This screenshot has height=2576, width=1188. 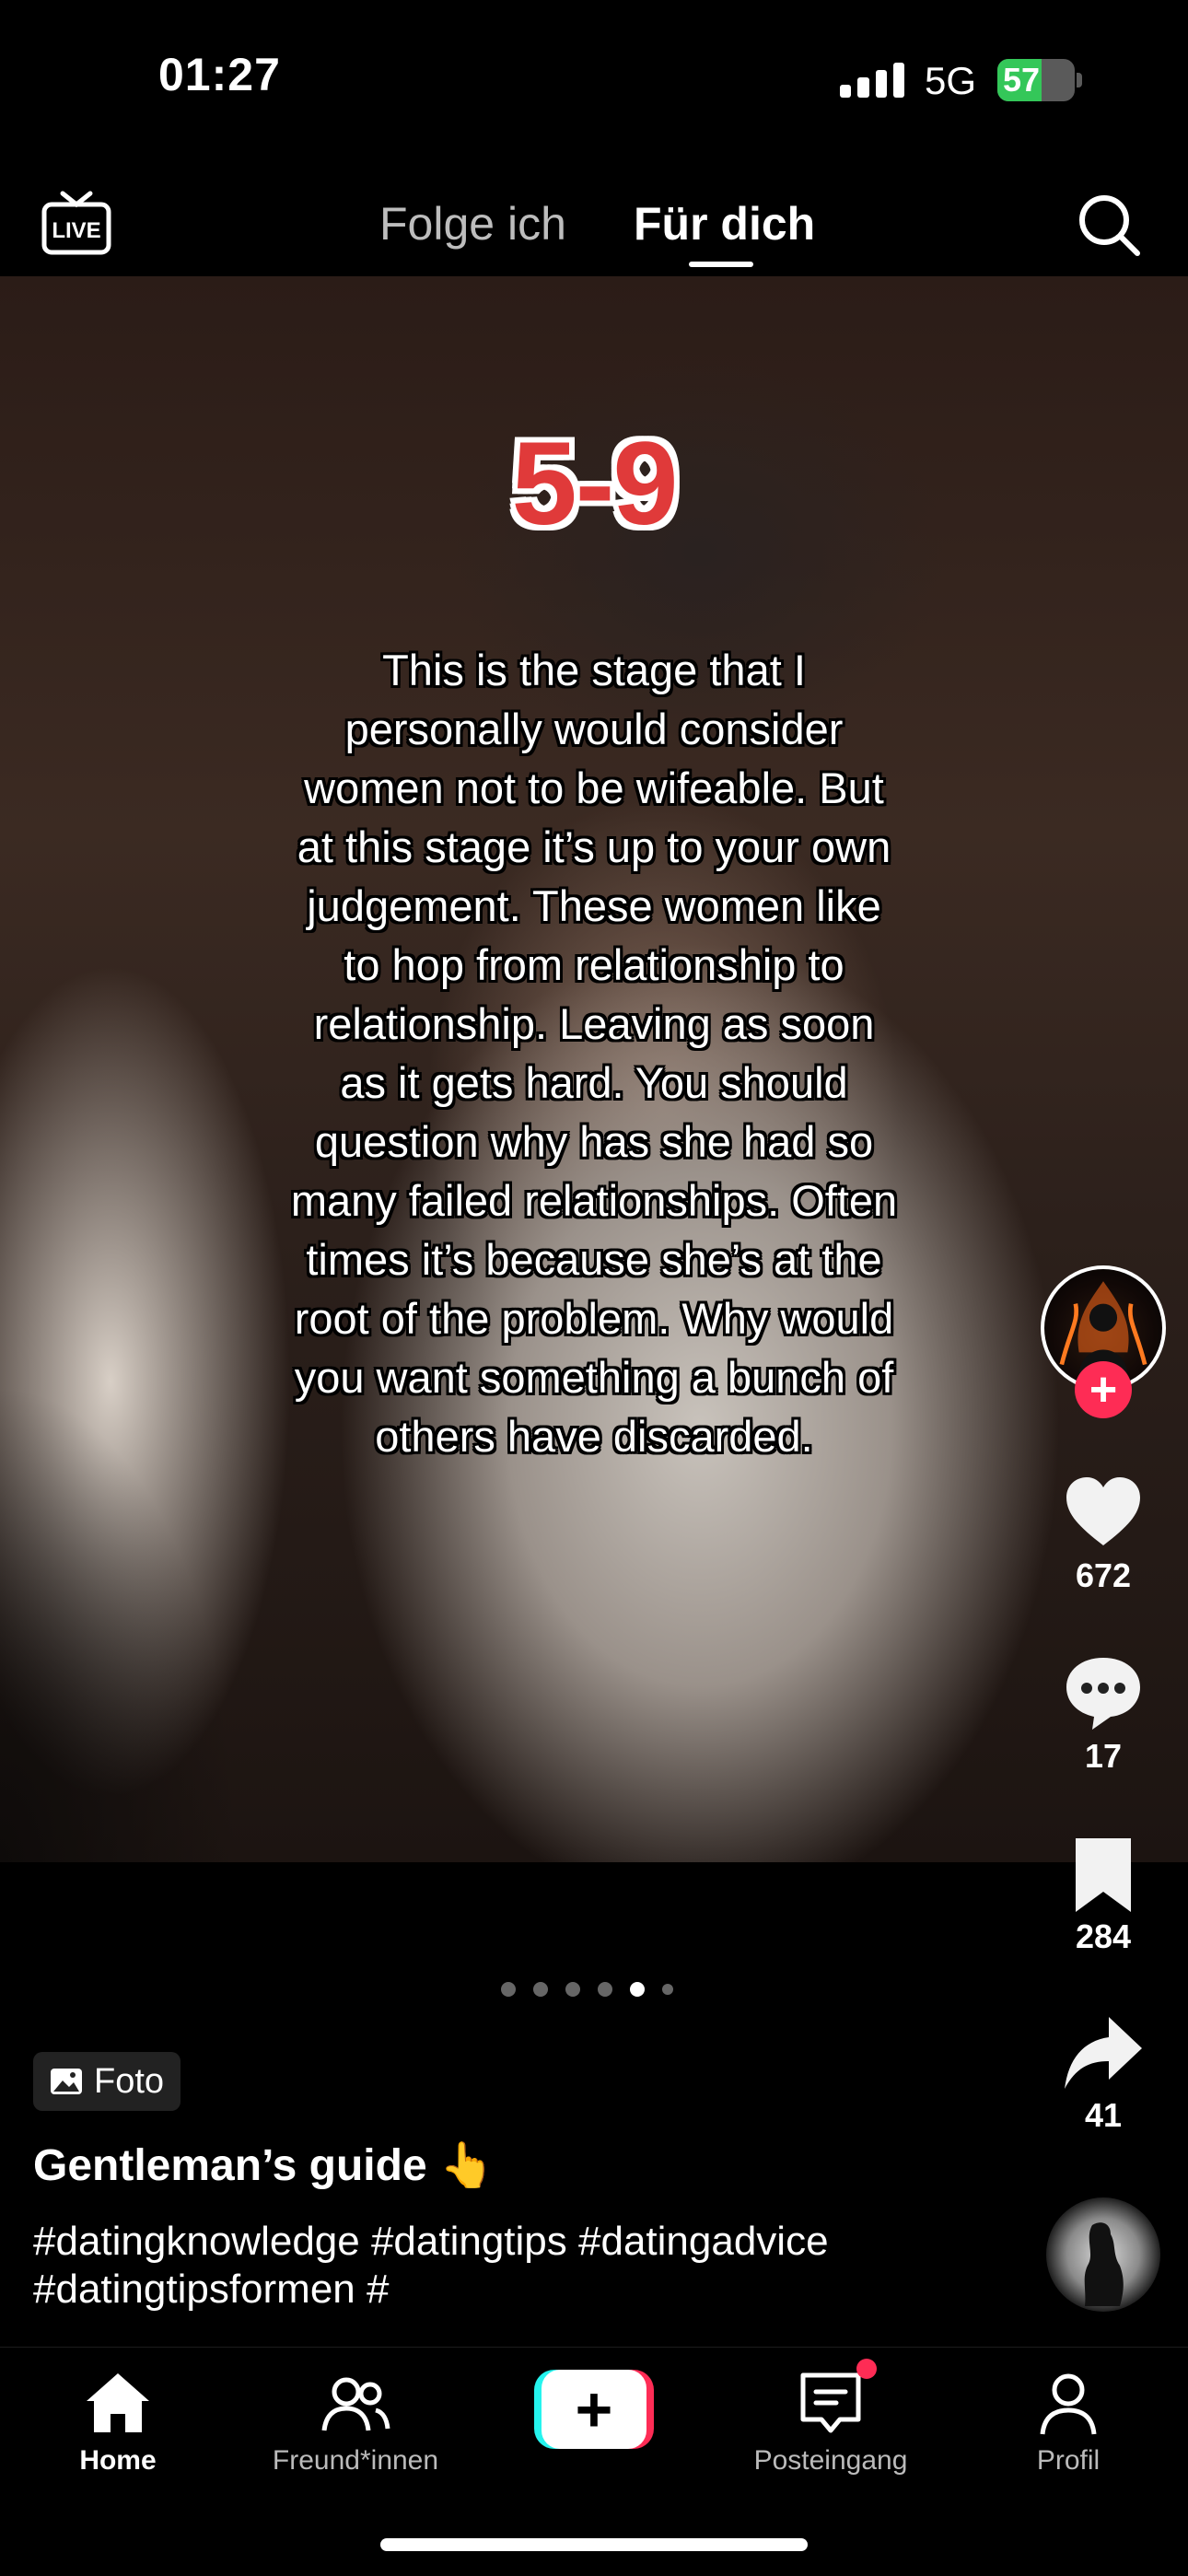 What do you see at coordinates (1068, 2460) in the screenshot?
I see `nav-profile-label: Profil` at bounding box center [1068, 2460].